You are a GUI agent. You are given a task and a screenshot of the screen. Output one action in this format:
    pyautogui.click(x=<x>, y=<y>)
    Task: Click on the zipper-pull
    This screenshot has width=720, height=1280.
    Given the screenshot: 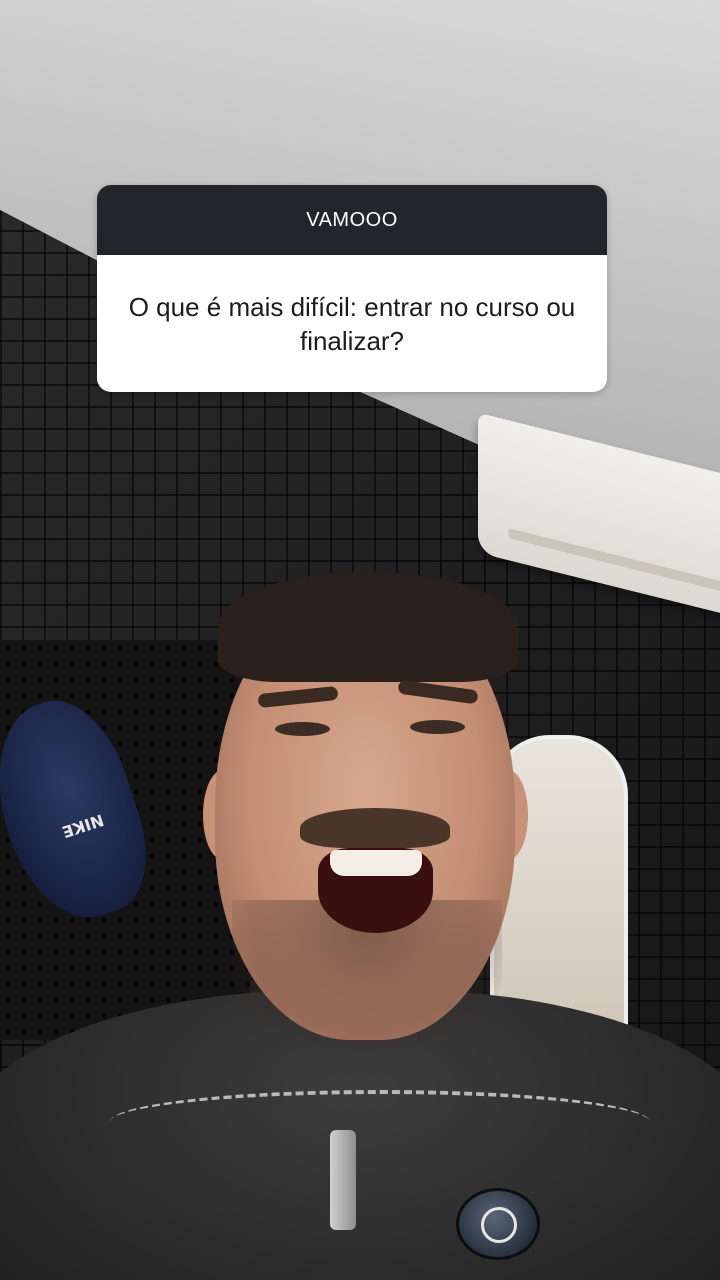 What is the action you would take?
    pyautogui.click(x=343, y=1180)
    